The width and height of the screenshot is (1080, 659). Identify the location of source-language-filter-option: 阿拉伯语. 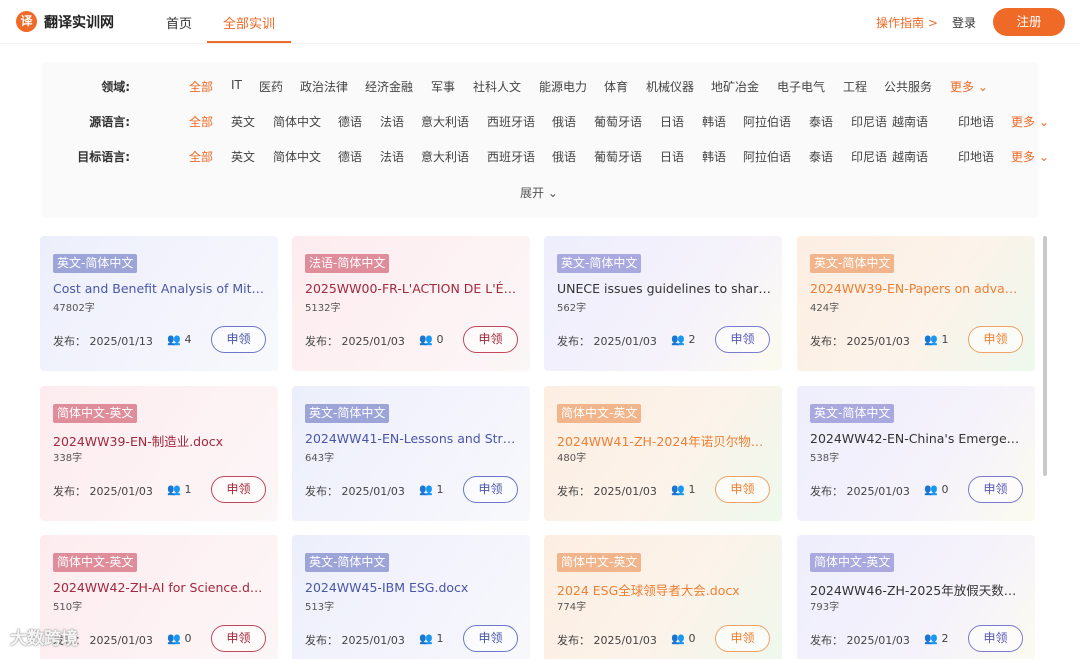
(767, 121).